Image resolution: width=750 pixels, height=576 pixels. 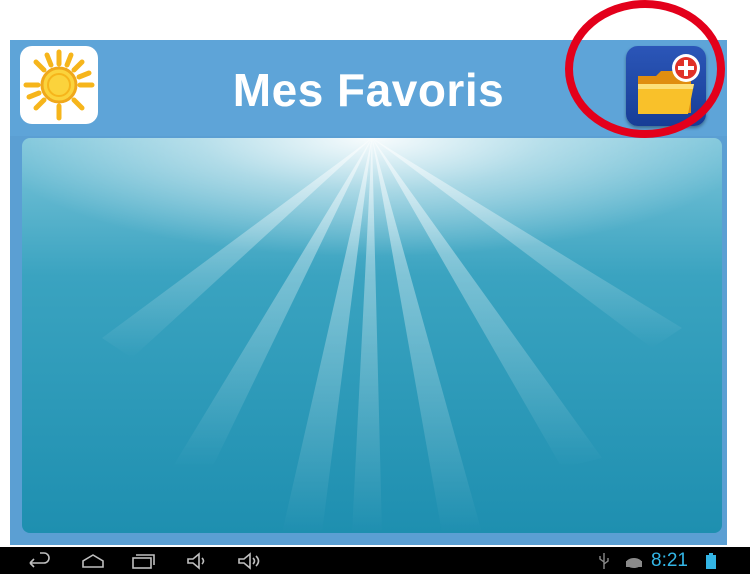 What do you see at coordinates (669, 84) in the screenshot?
I see `folder-add-icon` at bounding box center [669, 84].